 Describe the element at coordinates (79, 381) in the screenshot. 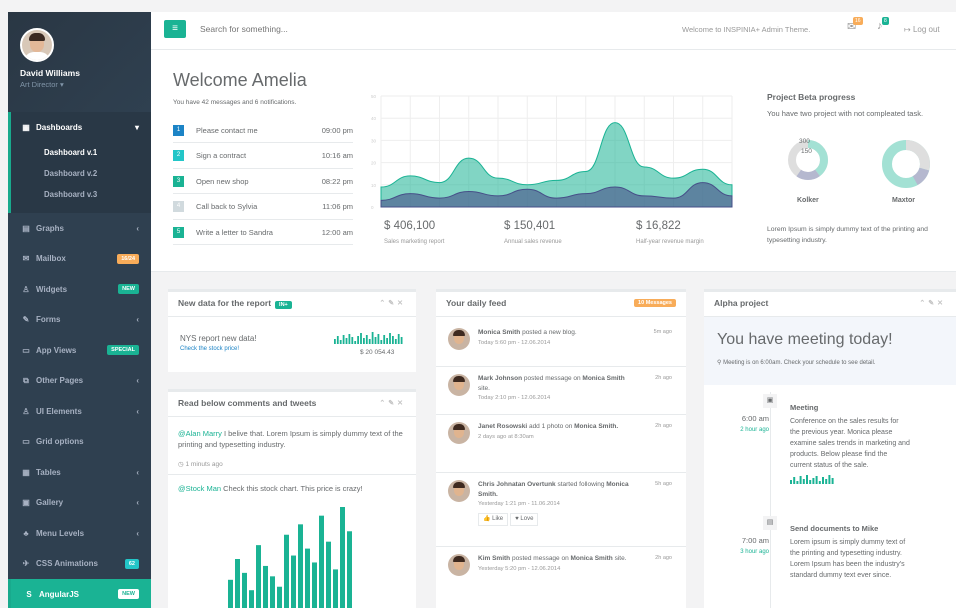

I see `sidebar-item-other-pages: ⧉ Other Pages ‹` at that location.